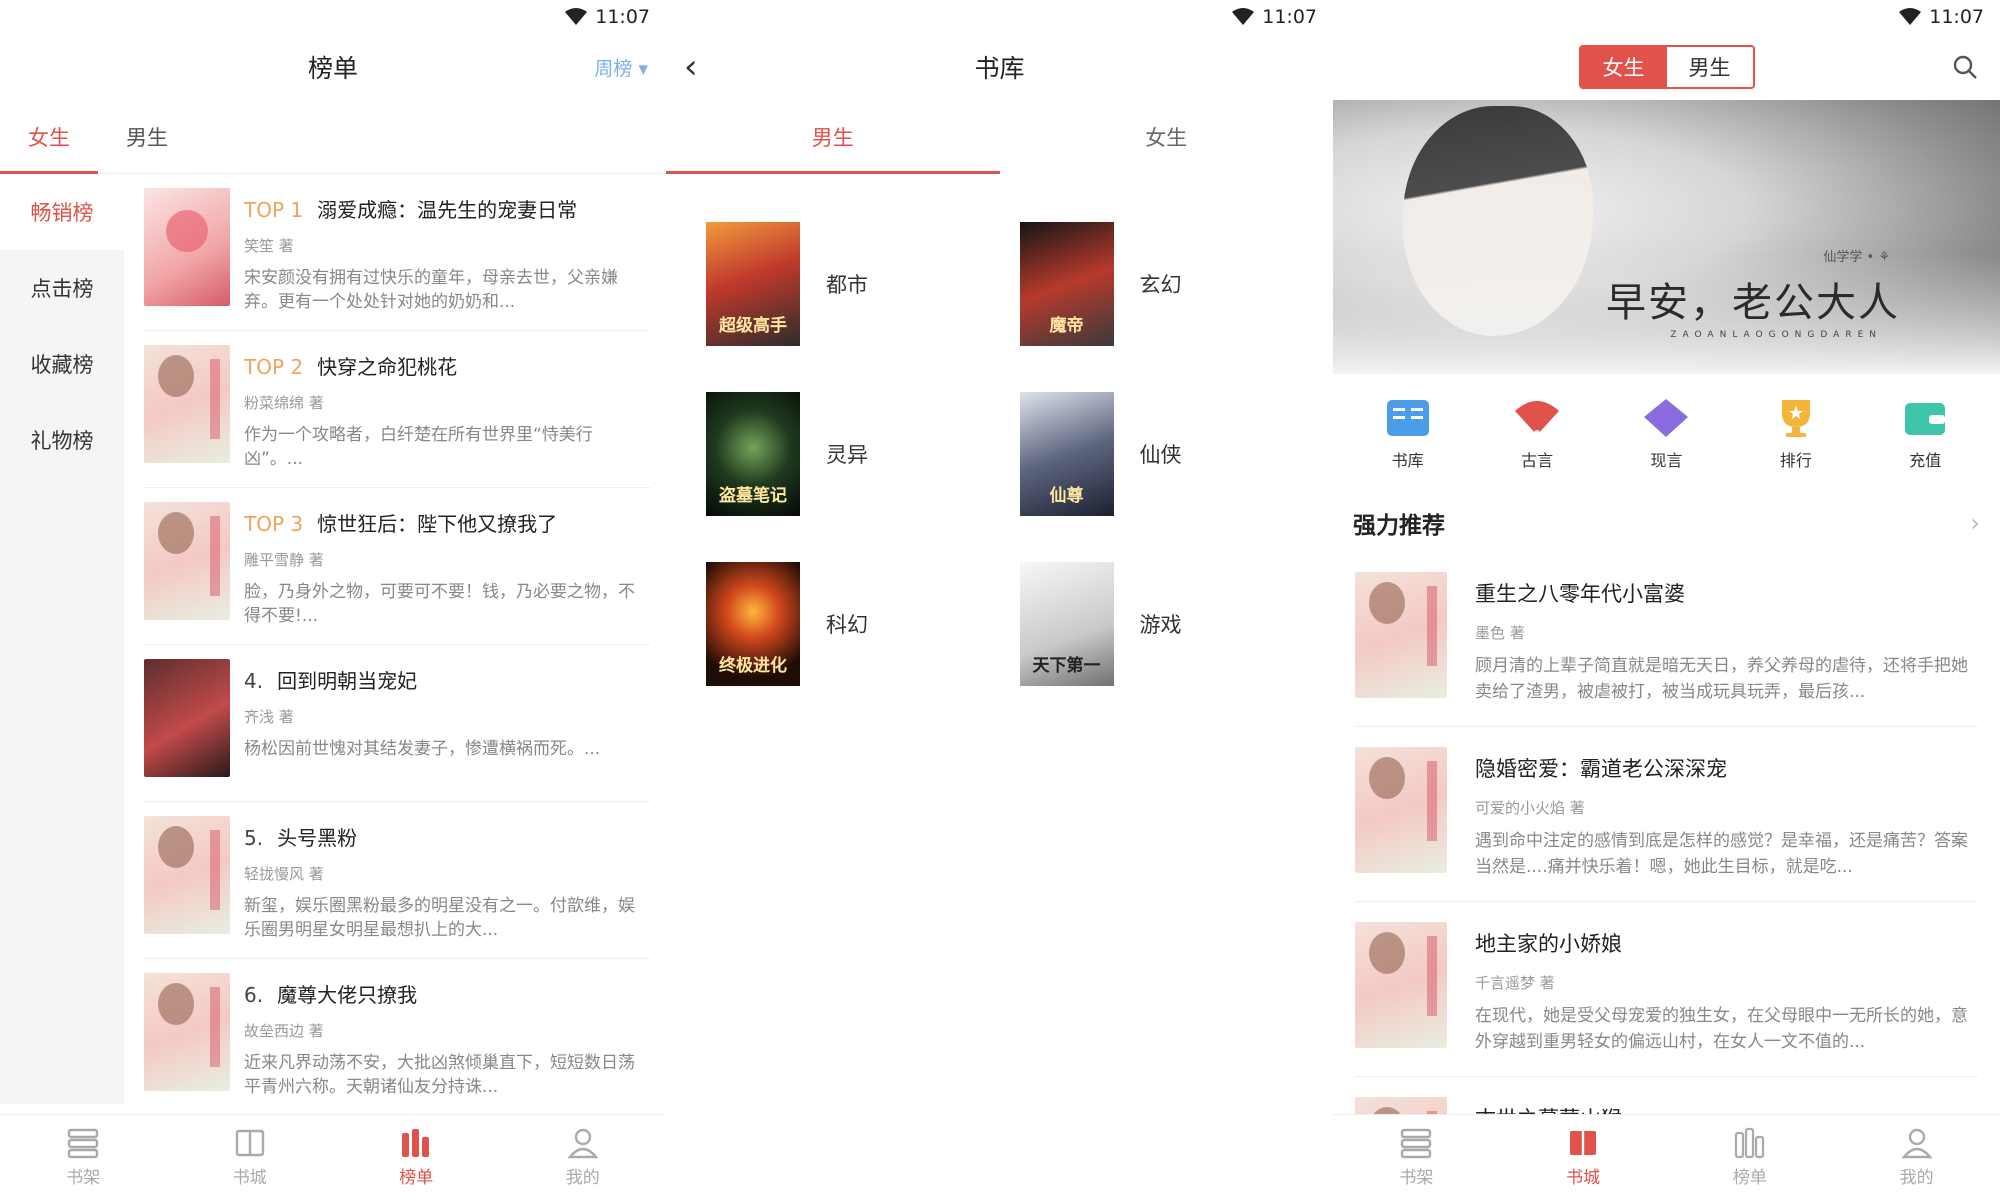 Image resolution: width=2000 pixels, height=1200 pixels. I want to click on page-title: 书库, so click(999, 68).